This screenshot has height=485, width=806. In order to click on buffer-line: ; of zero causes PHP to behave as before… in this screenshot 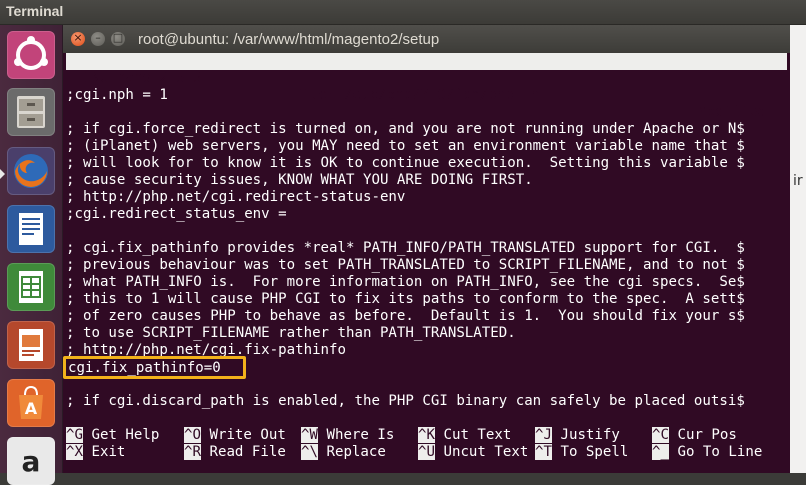, I will do `click(427, 316)`.